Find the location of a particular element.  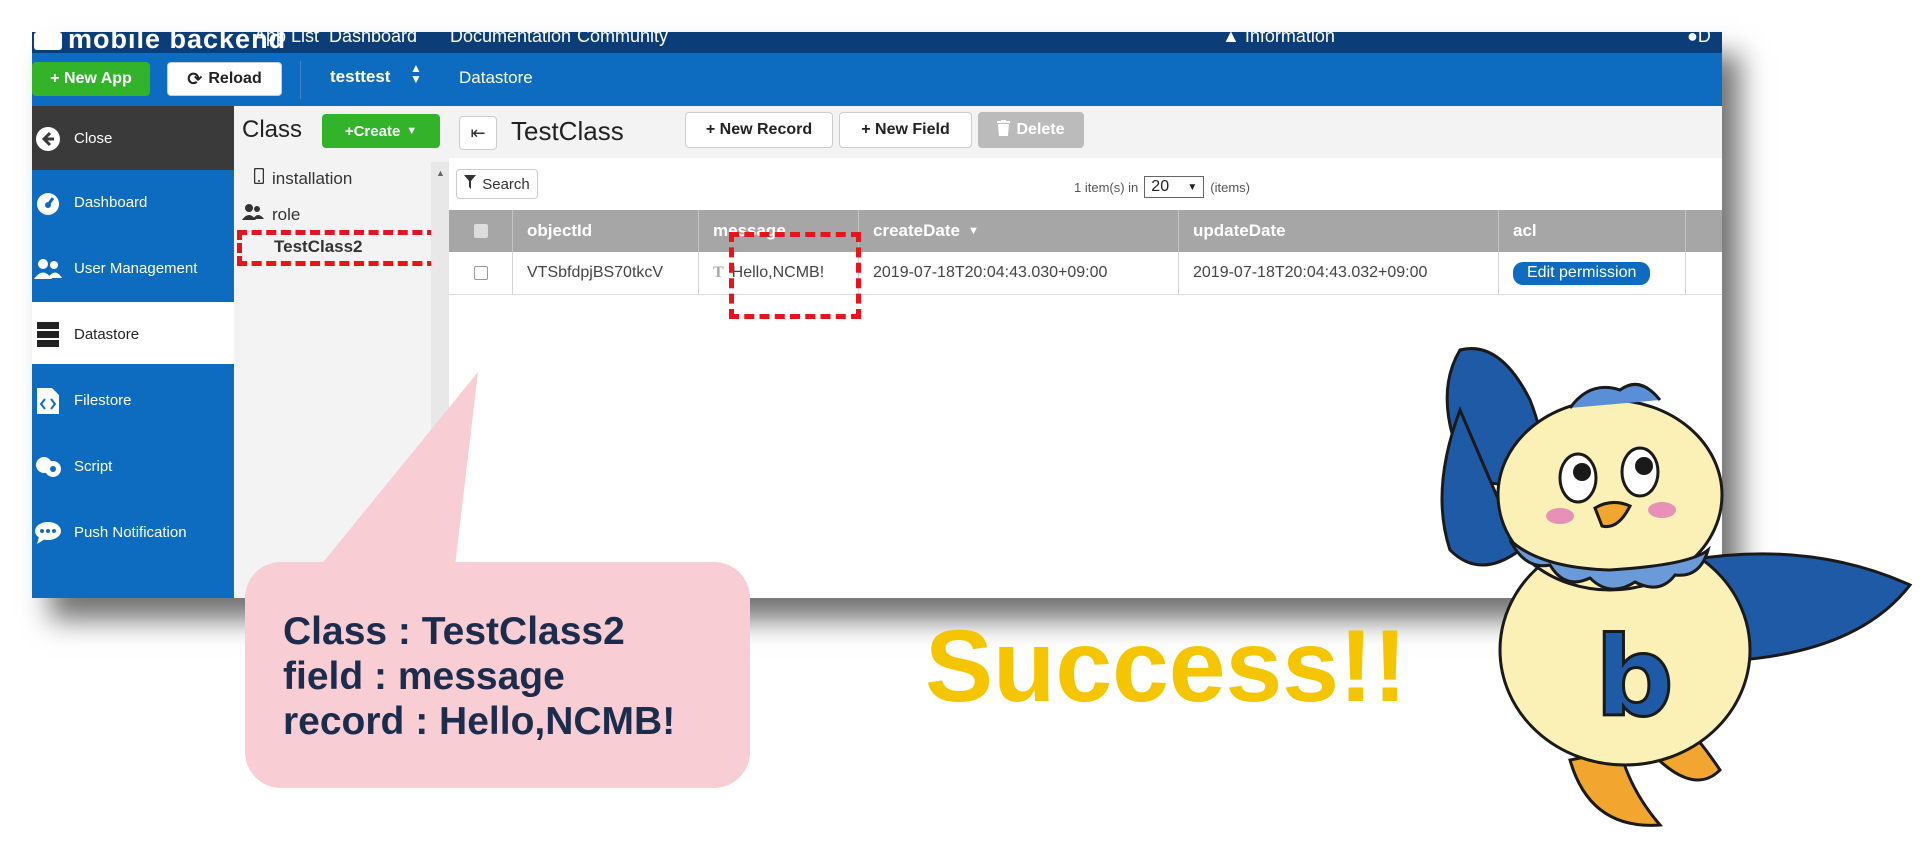

trash-icon is located at coordinates (1004, 130).